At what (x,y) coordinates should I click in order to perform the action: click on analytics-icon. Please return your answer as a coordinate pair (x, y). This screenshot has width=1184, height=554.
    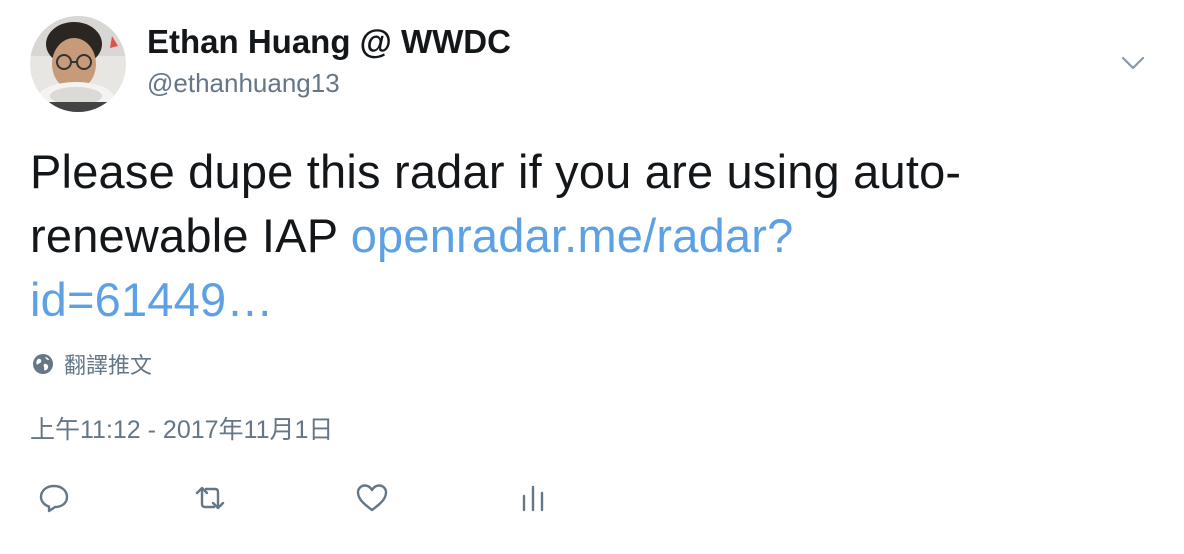
    Looking at the image, I should click on (534, 498).